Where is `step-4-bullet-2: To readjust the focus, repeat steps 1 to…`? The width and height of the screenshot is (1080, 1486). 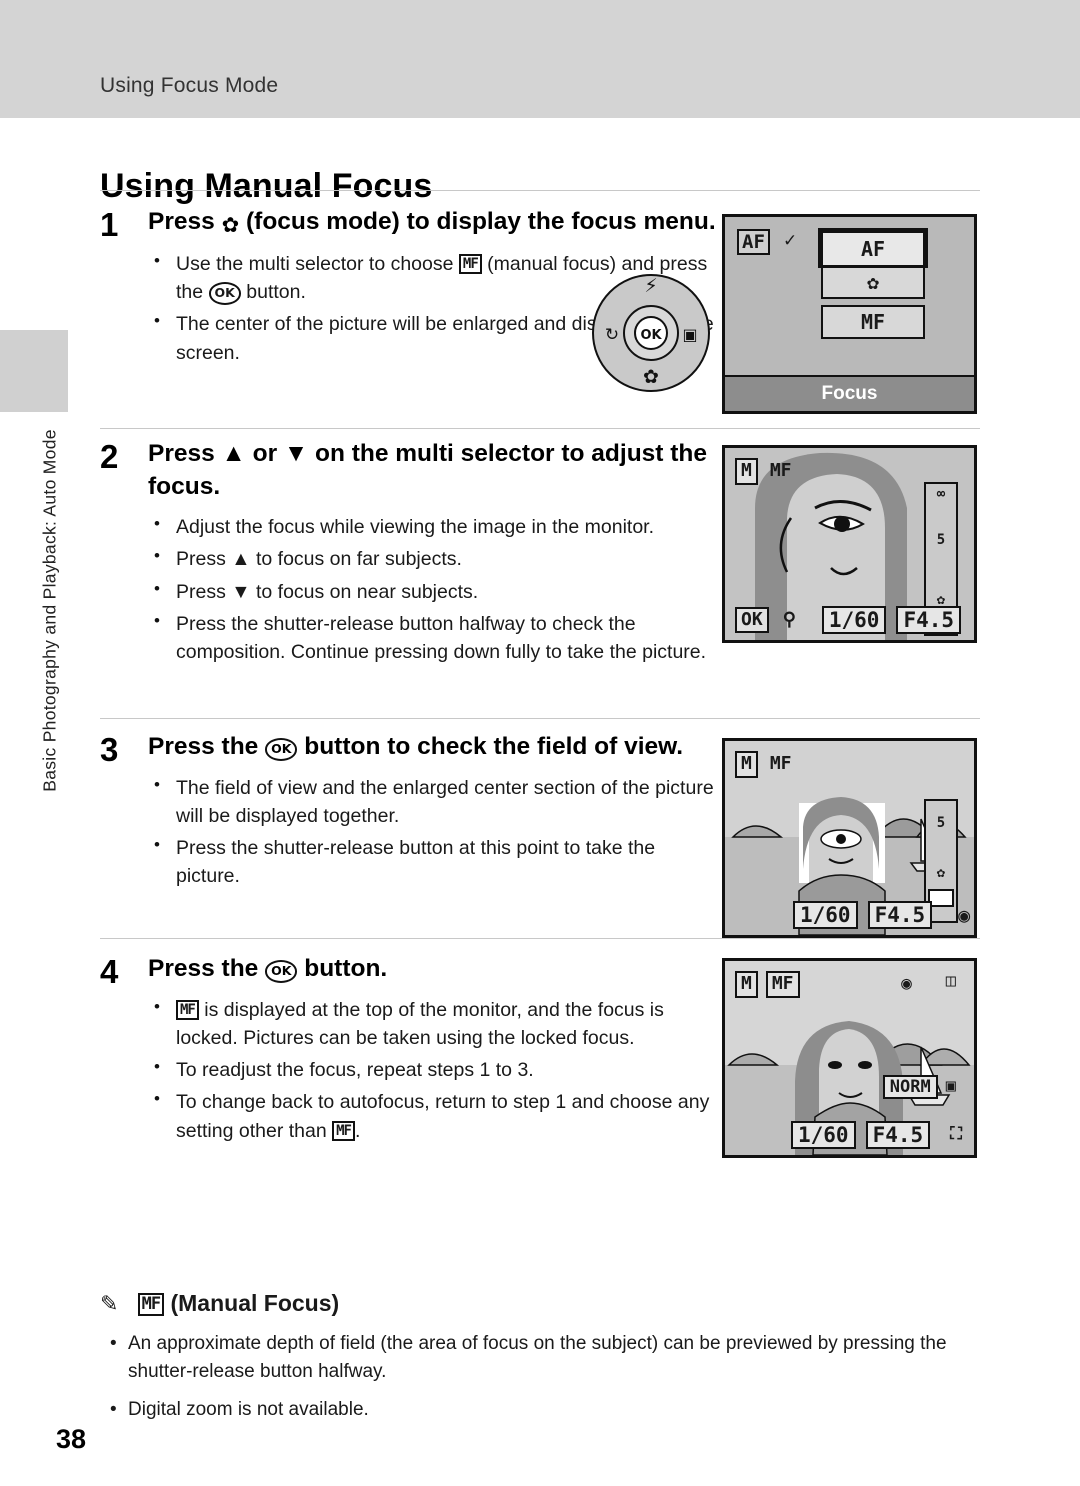 step-4-bullet-2: To readjust the focus, repeat steps 1 to… is located at coordinates (434, 1069).